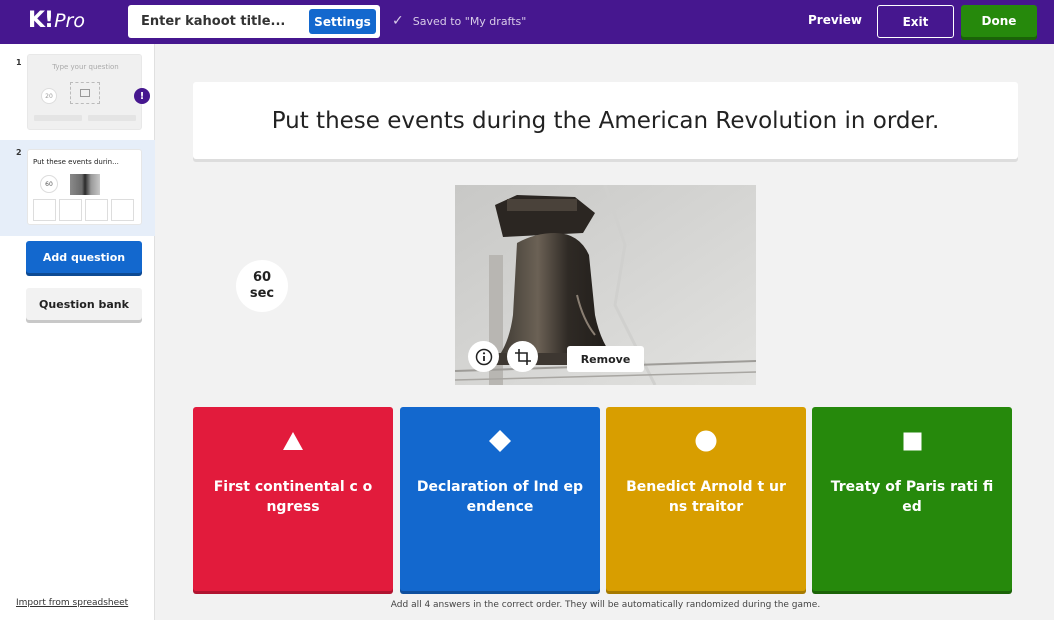 The image size is (1054, 620). I want to click on answer-card-4: Treaty of Paris rati fied, so click(912, 499).